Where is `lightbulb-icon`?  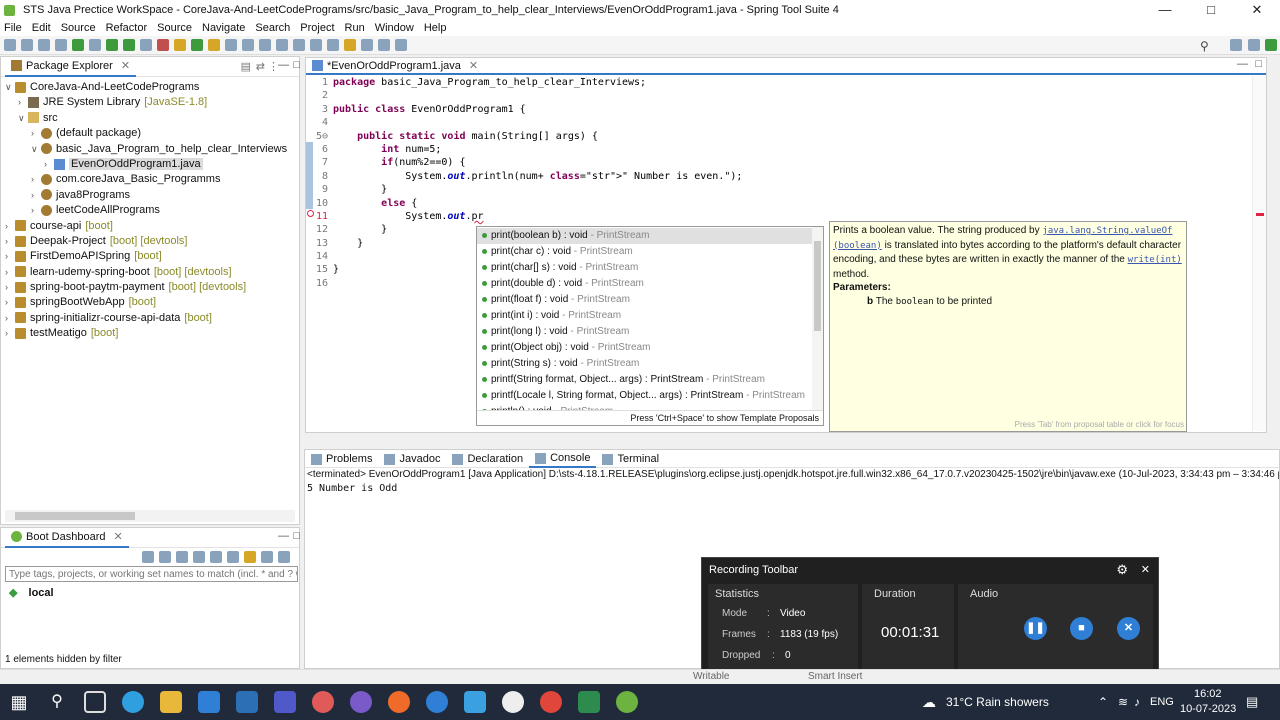 lightbulb-icon is located at coordinates (250, 557).